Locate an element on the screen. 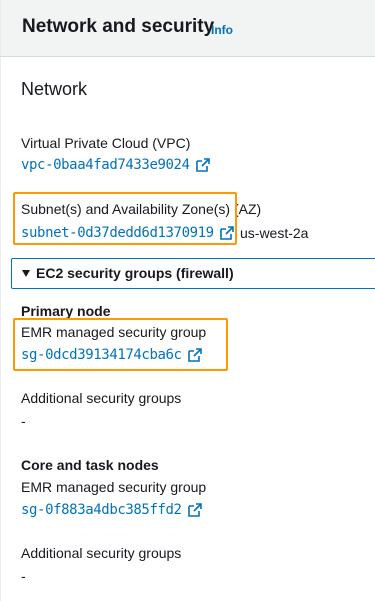 The width and height of the screenshot is (375, 601). core-emr-sg-label: EMR managed security group is located at coordinates (114, 487).